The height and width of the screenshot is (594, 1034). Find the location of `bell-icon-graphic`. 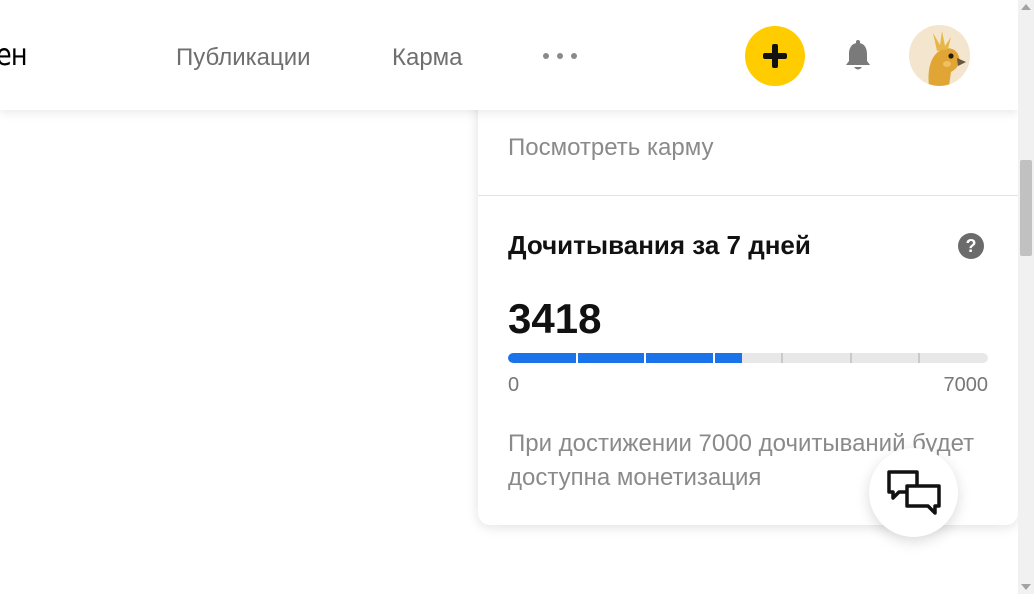

bell-icon-graphic is located at coordinates (858, 55).